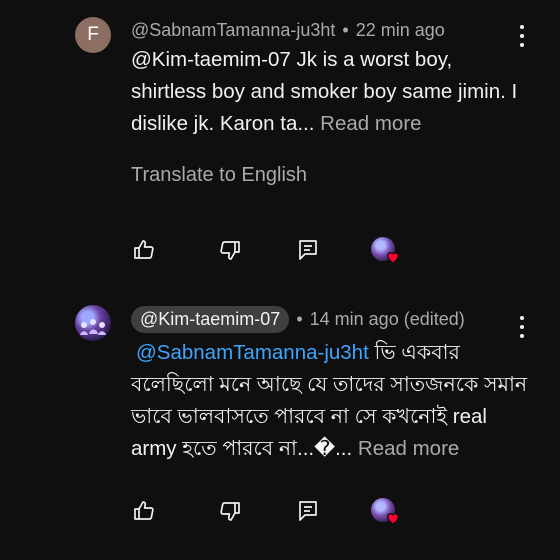  Describe the element at coordinates (252, 352) in the screenshot. I see `mention-link: @SabnamTamanna-ju3ht` at that location.